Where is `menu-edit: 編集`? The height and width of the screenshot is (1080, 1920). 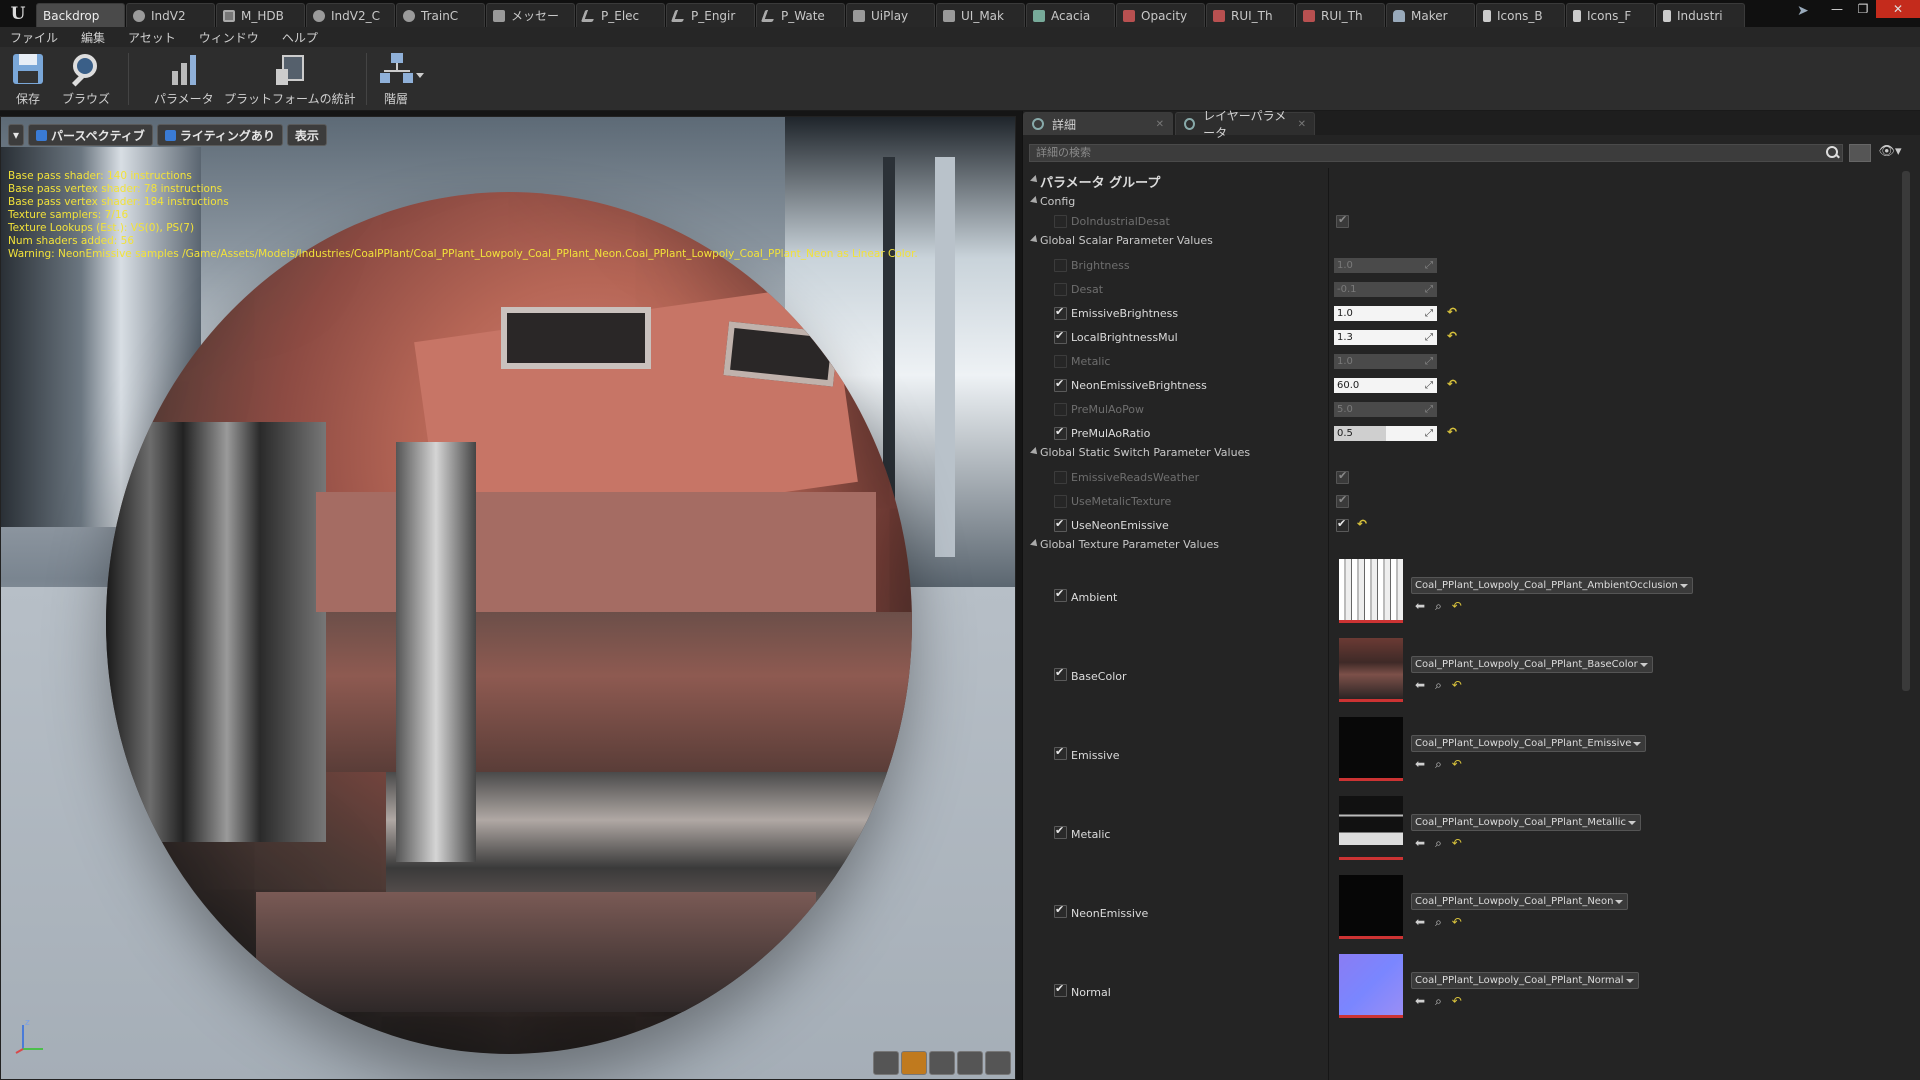
menu-edit: 編集 is located at coordinates (93, 37).